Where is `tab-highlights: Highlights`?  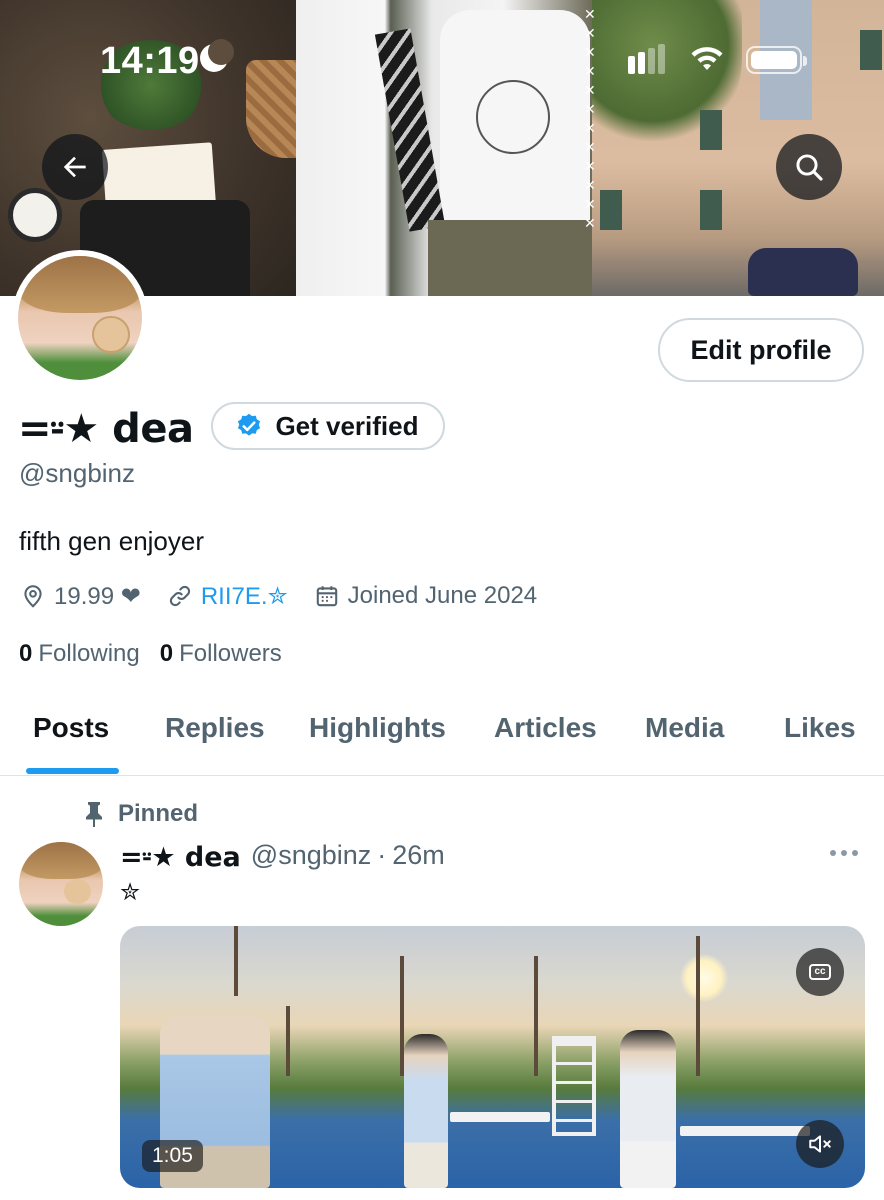 tab-highlights: Highlights is located at coordinates (377, 728).